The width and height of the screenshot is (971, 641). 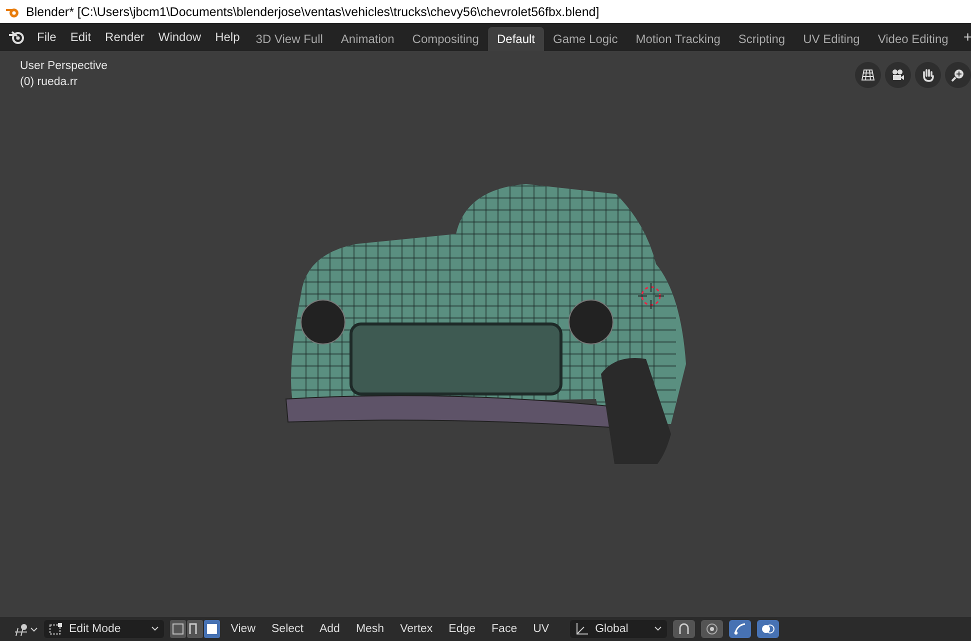 What do you see at coordinates (416, 629) in the screenshot?
I see `header-menu: Vertex` at bounding box center [416, 629].